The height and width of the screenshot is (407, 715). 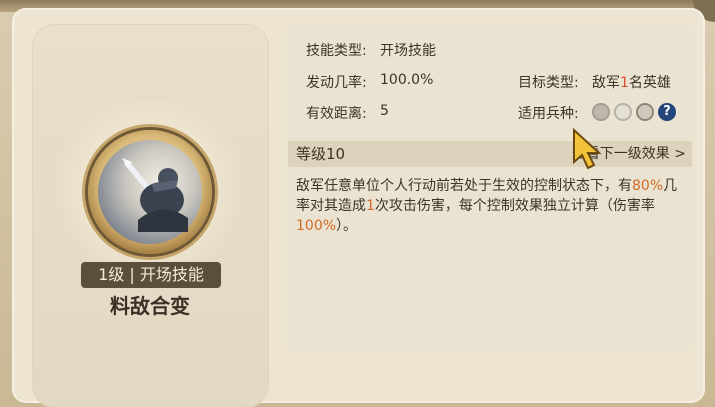 I want to click on archer-icon, so click(x=645, y=112).